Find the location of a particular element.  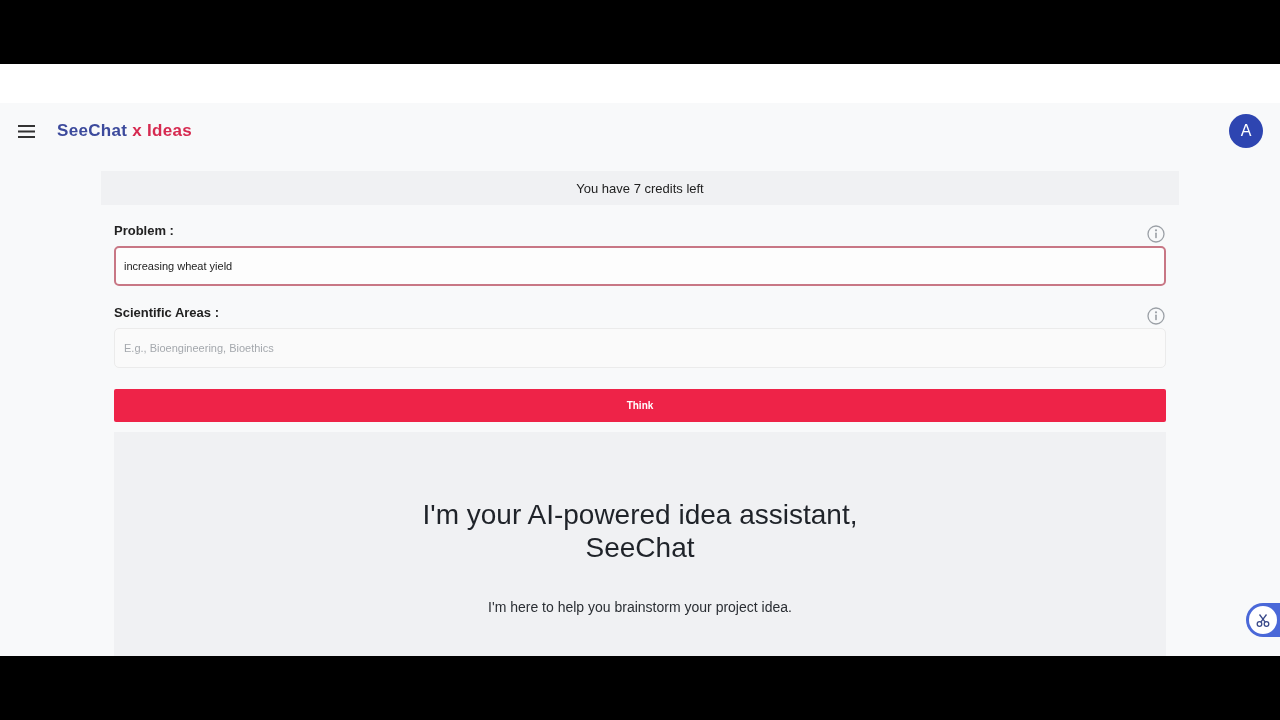

scissors-button is located at coordinates (1263, 620).